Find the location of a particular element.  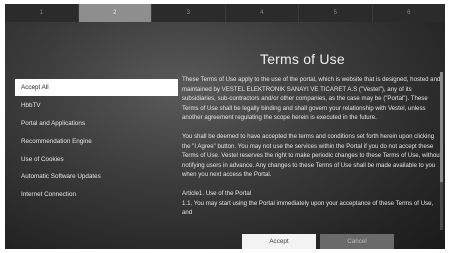

step-6: 6 is located at coordinates (408, 13).